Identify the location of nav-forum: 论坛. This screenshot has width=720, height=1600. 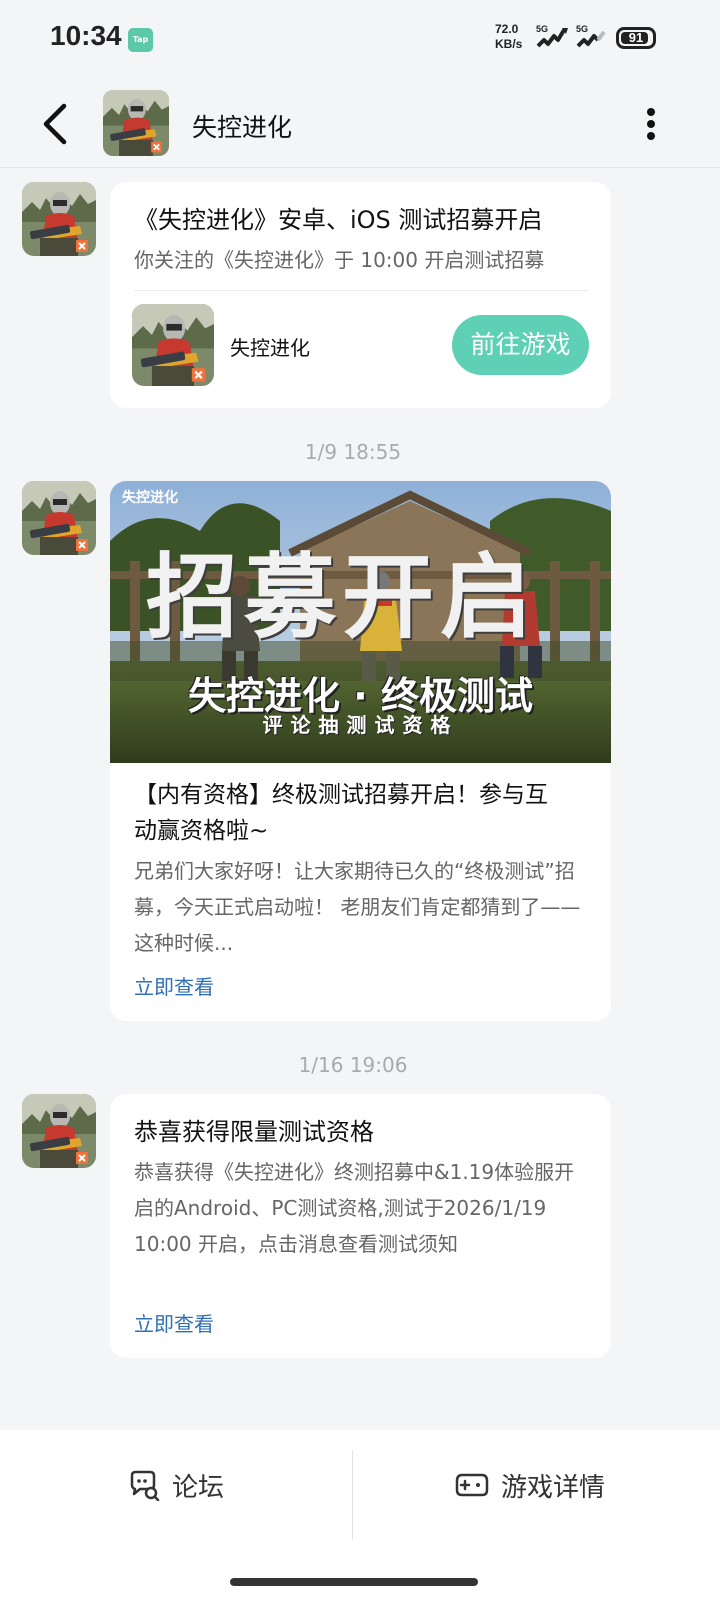
(176, 1485).